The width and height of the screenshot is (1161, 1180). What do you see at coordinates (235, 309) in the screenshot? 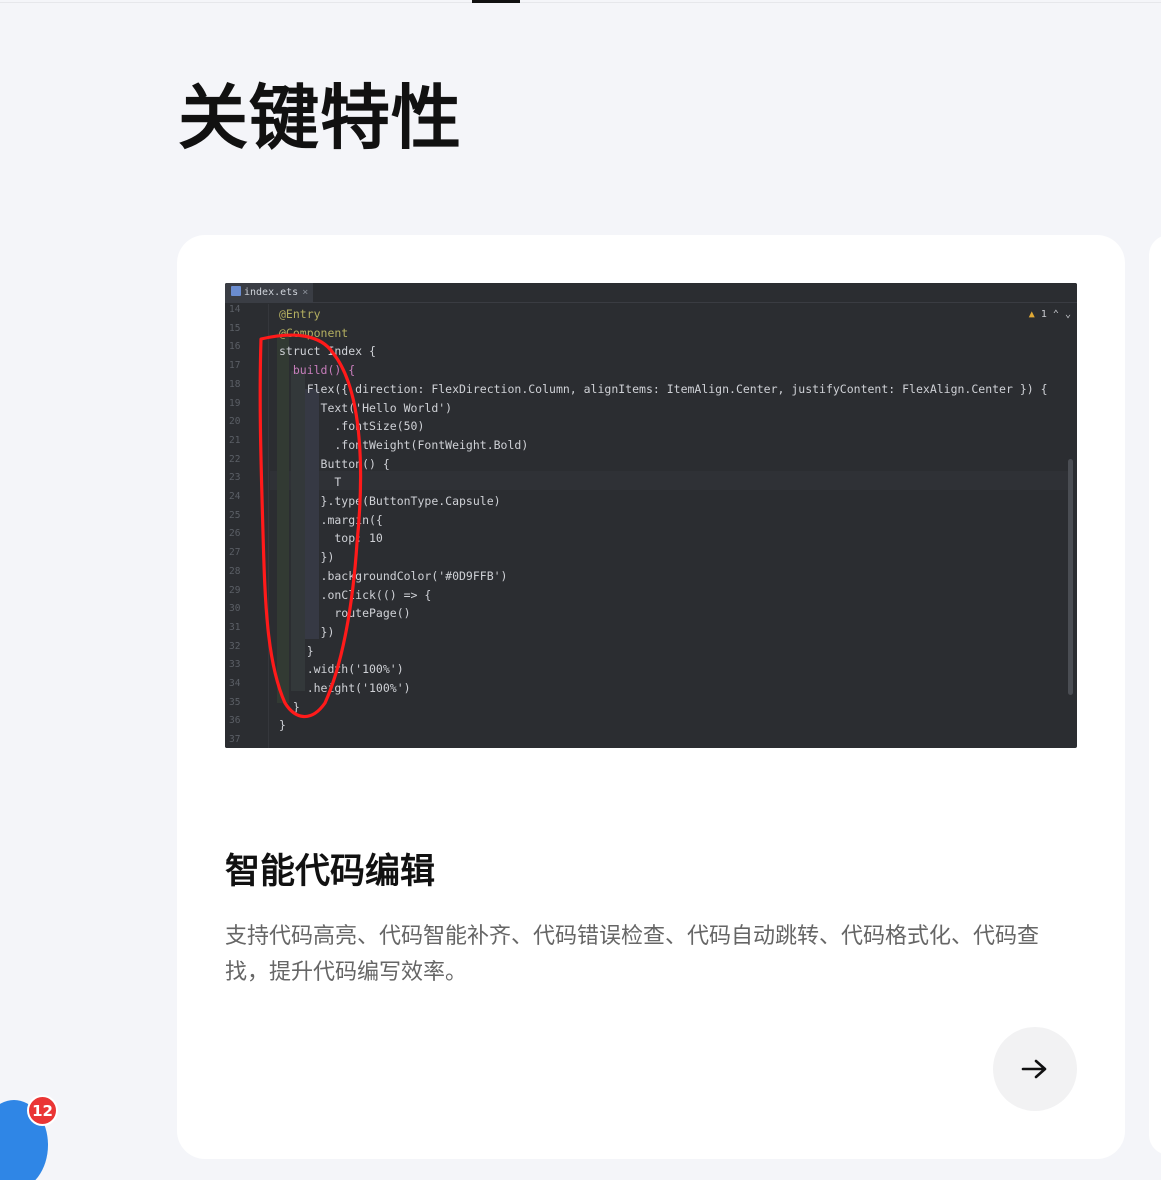
I see `line-number: 14` at bounding box center [235, 309].